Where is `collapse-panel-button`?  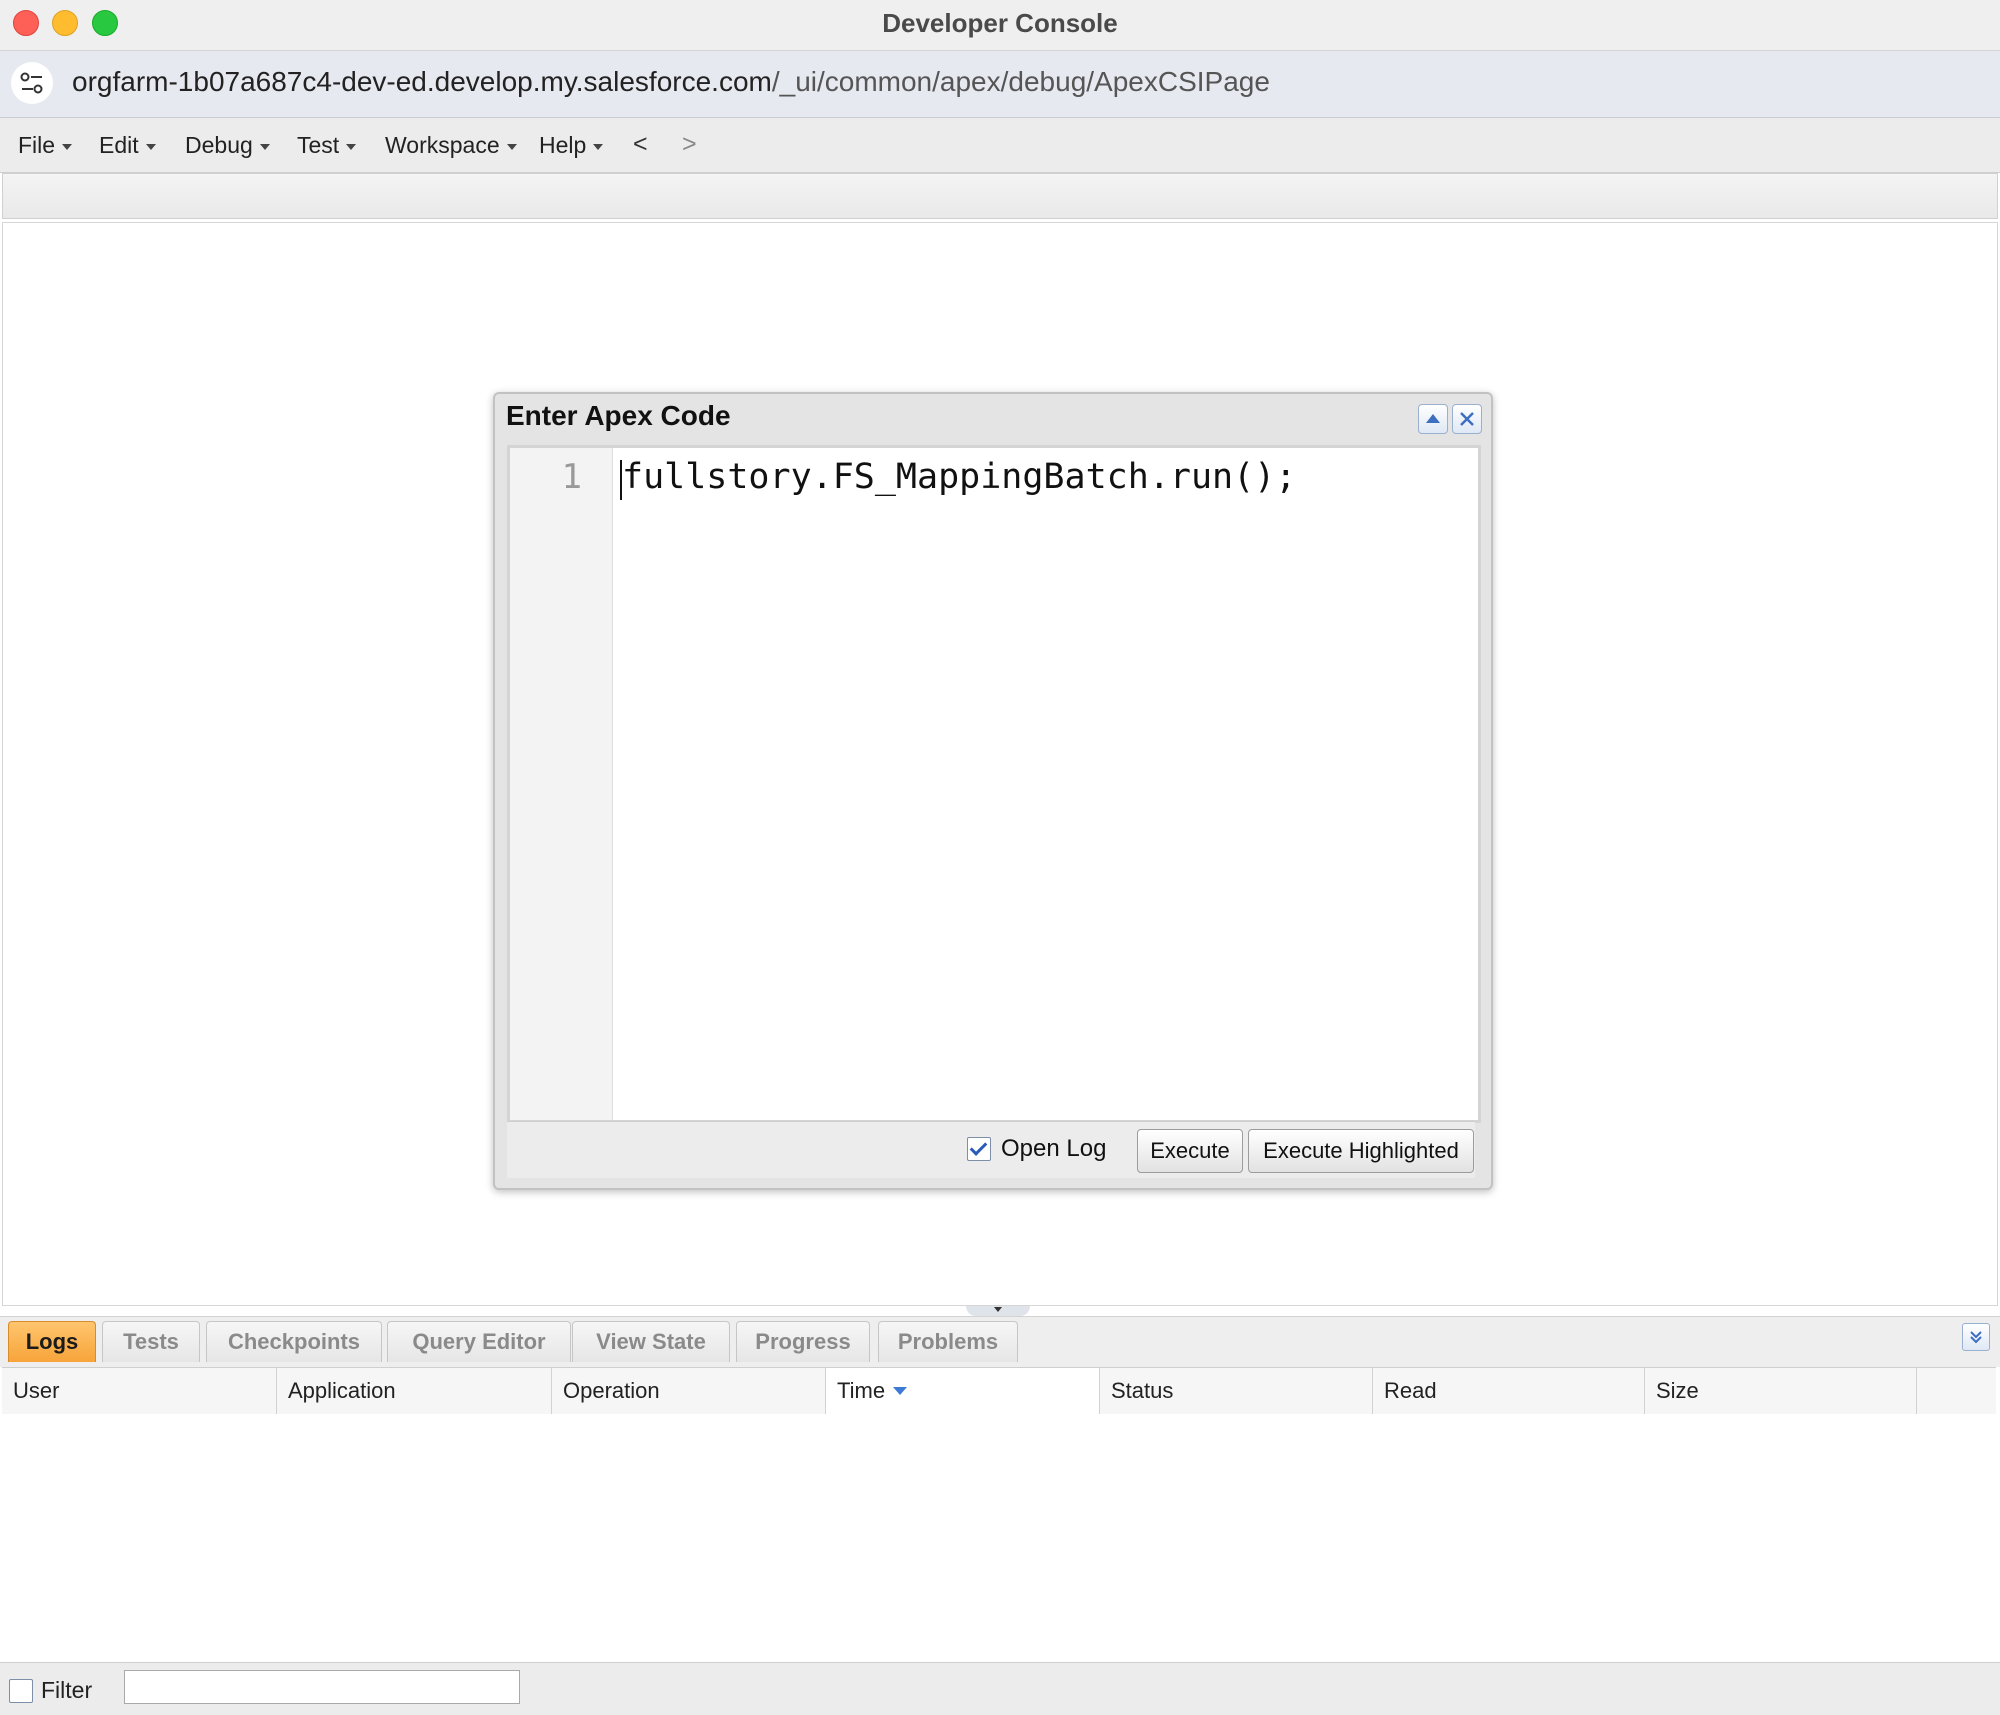 collapse-panel-button is located at coordinates (1976, 1337).